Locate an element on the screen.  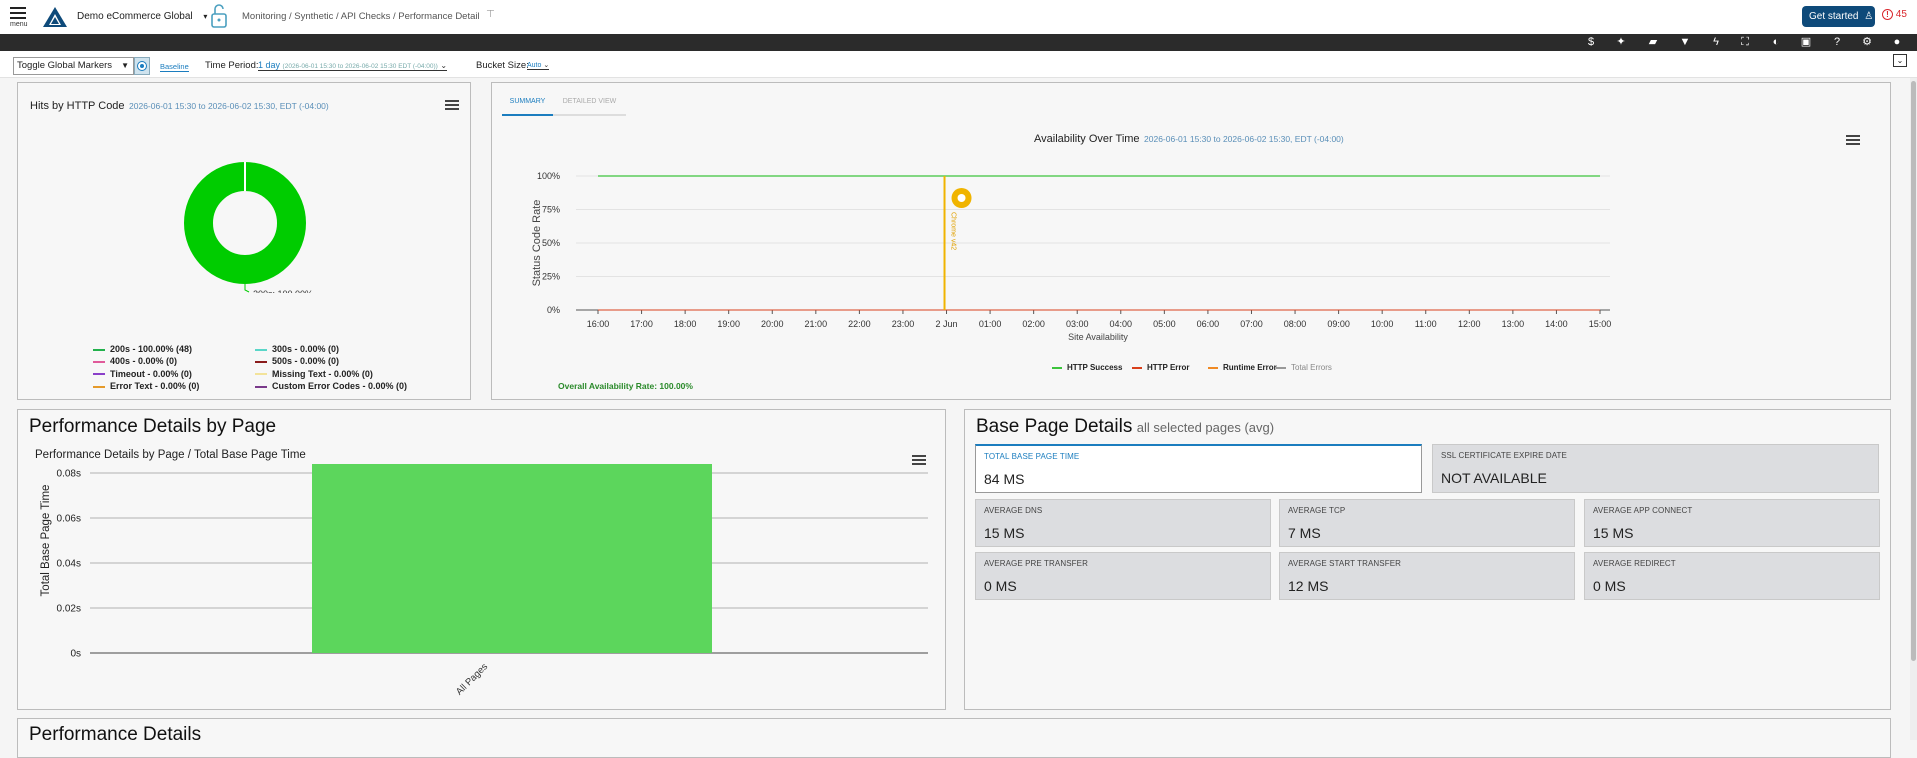
page-scrollbar is located at coordinates (1913, 409).